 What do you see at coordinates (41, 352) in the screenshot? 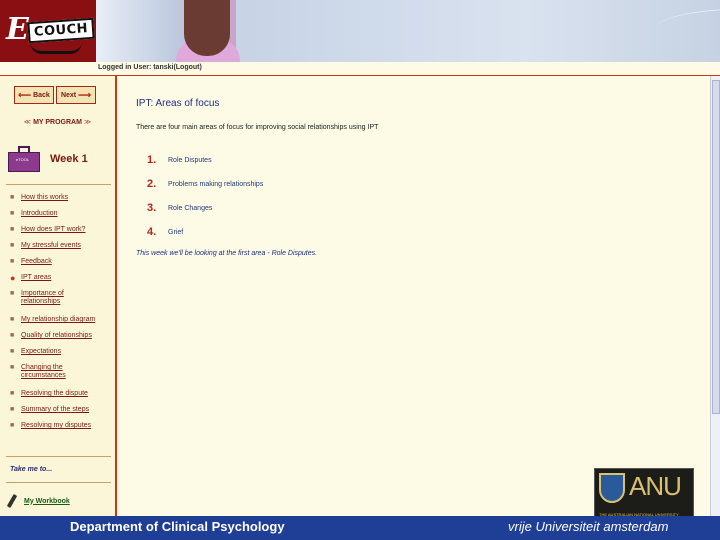
I see `menu-link: Expectations` at bounding box center [41, 352].